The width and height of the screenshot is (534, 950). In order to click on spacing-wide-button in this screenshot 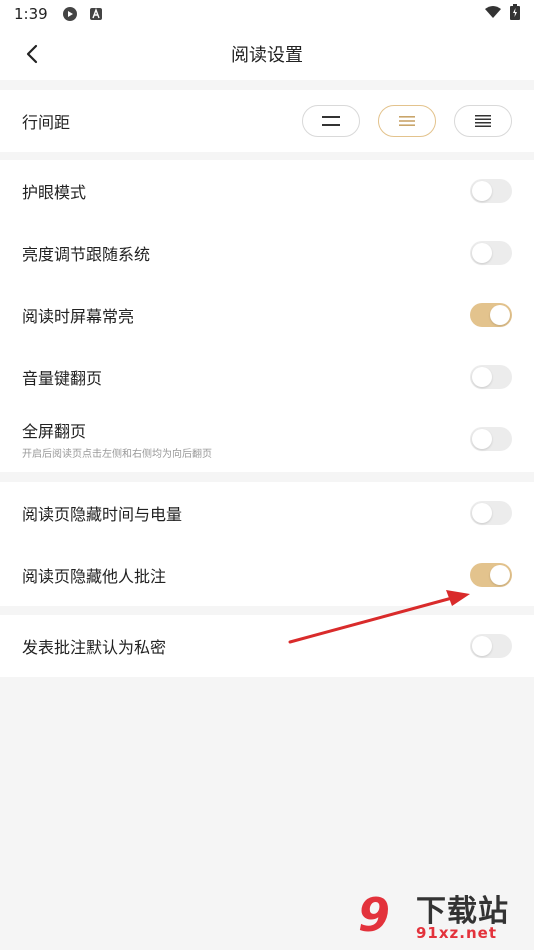, I will do `click(483, 121)`.